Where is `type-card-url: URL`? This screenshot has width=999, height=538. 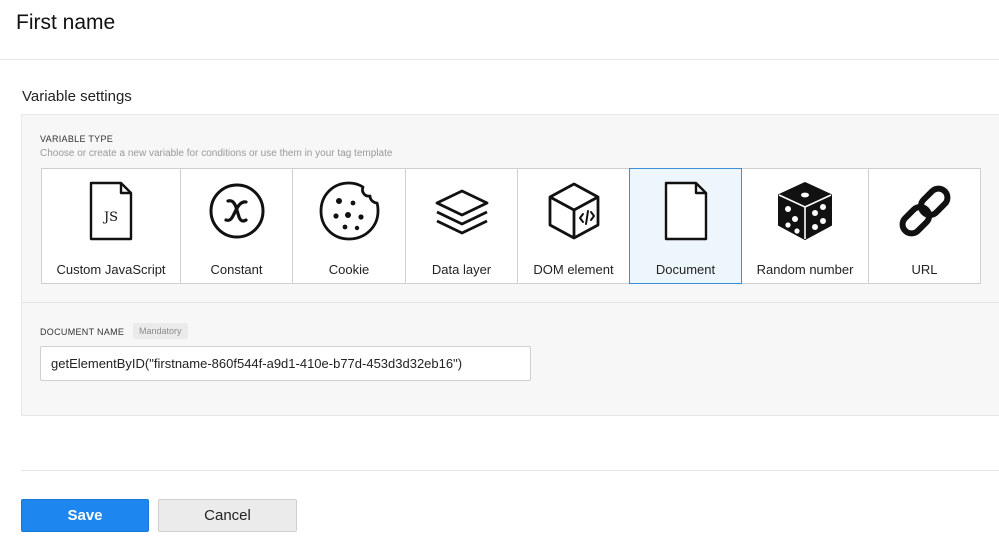
type-card-url: URL is located at coordinates (924, 226).